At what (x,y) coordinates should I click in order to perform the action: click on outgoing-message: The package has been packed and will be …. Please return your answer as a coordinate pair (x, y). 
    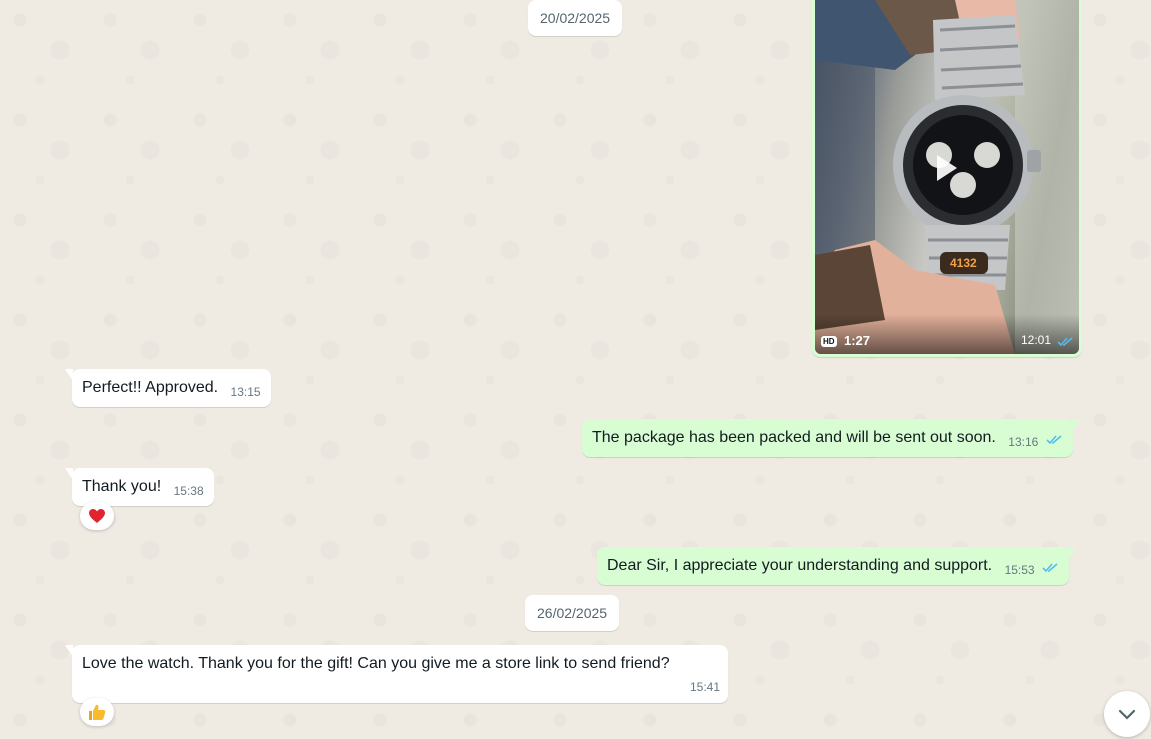
    Looking at the image, I should click on (831, 438).